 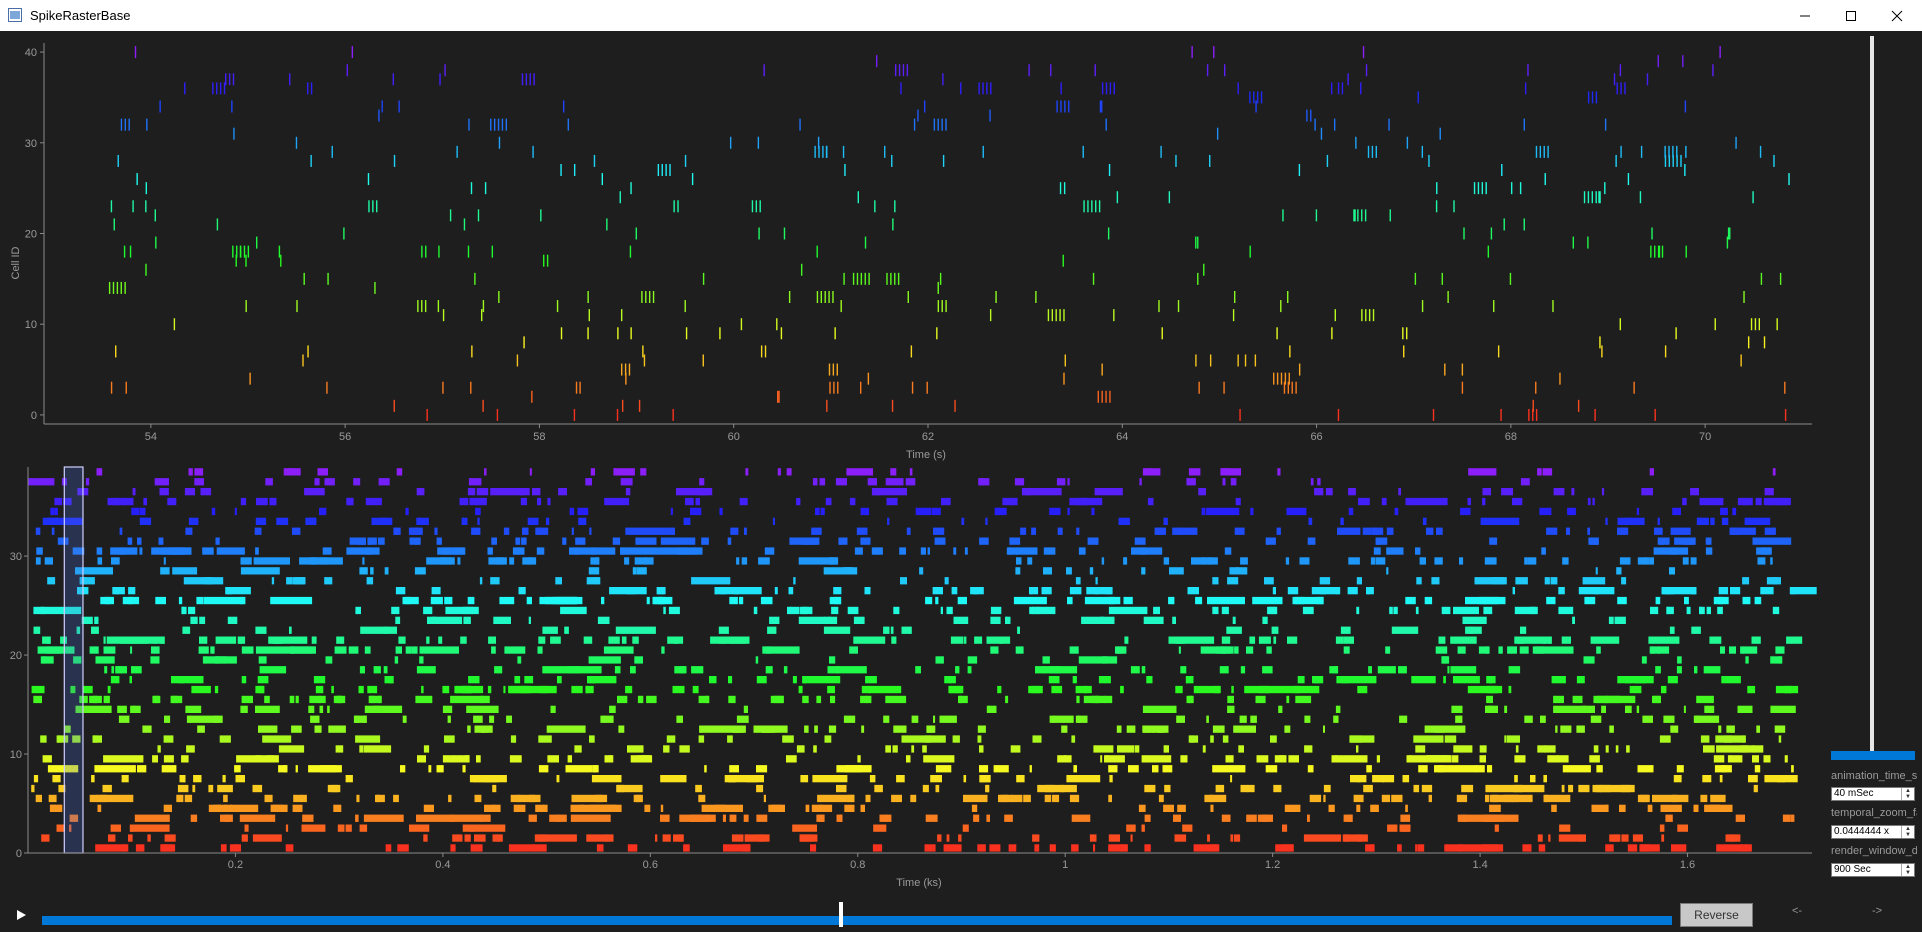 What do you see at coordinates (73, 660) in the screenshot?
I see `time-window-selection` at bounding box center [73, 660].